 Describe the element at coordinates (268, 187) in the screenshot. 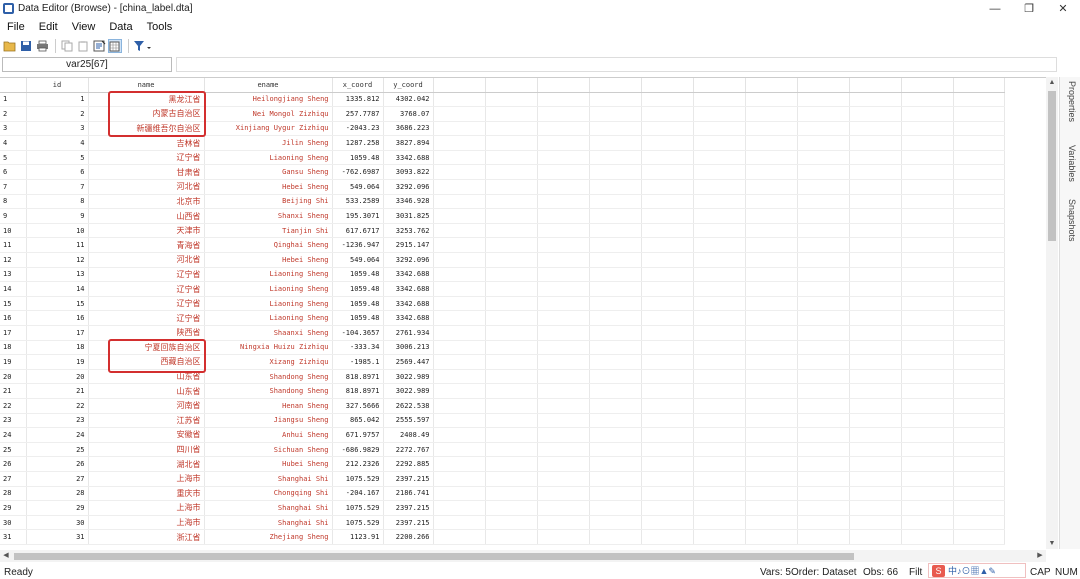

I see `cell-ename: Hebei Sheng` at that location.